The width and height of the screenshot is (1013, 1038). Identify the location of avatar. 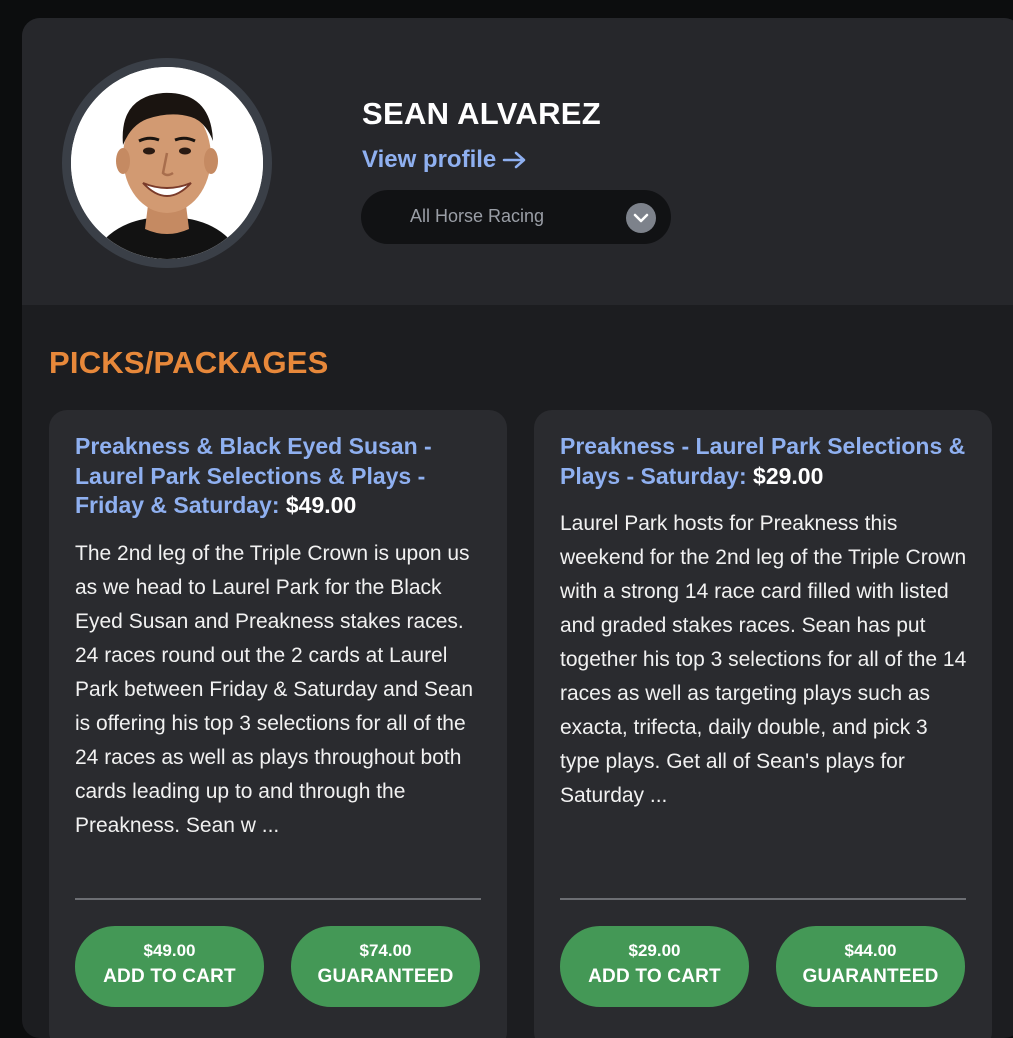
(167, 163).